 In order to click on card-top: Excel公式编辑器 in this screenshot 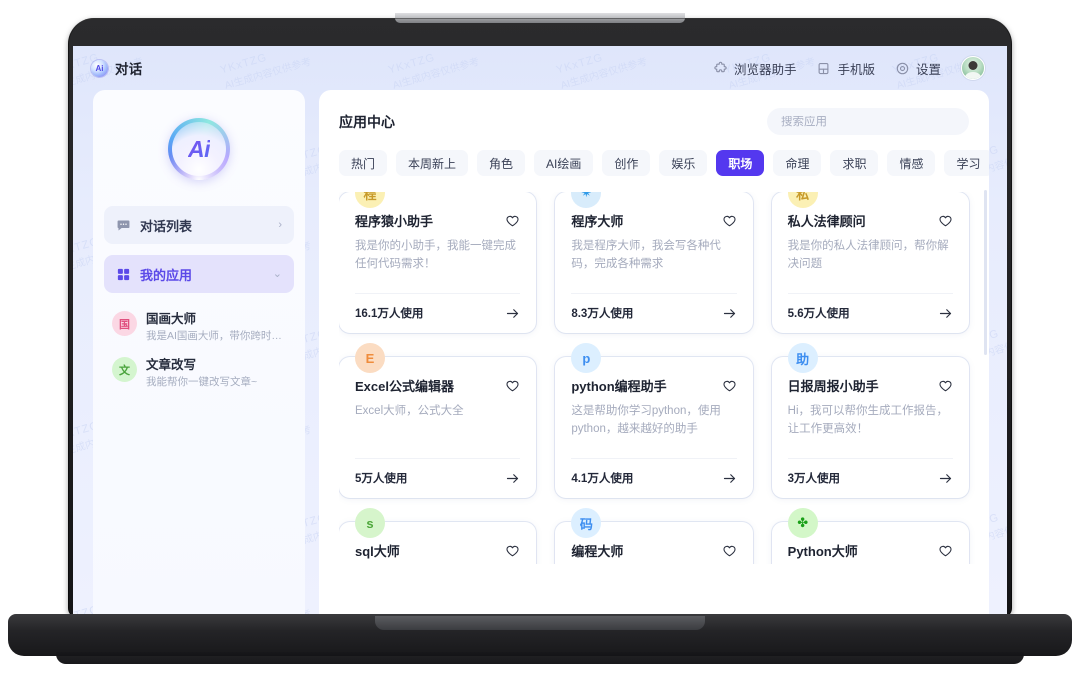, I will do `click(437, 387)`.